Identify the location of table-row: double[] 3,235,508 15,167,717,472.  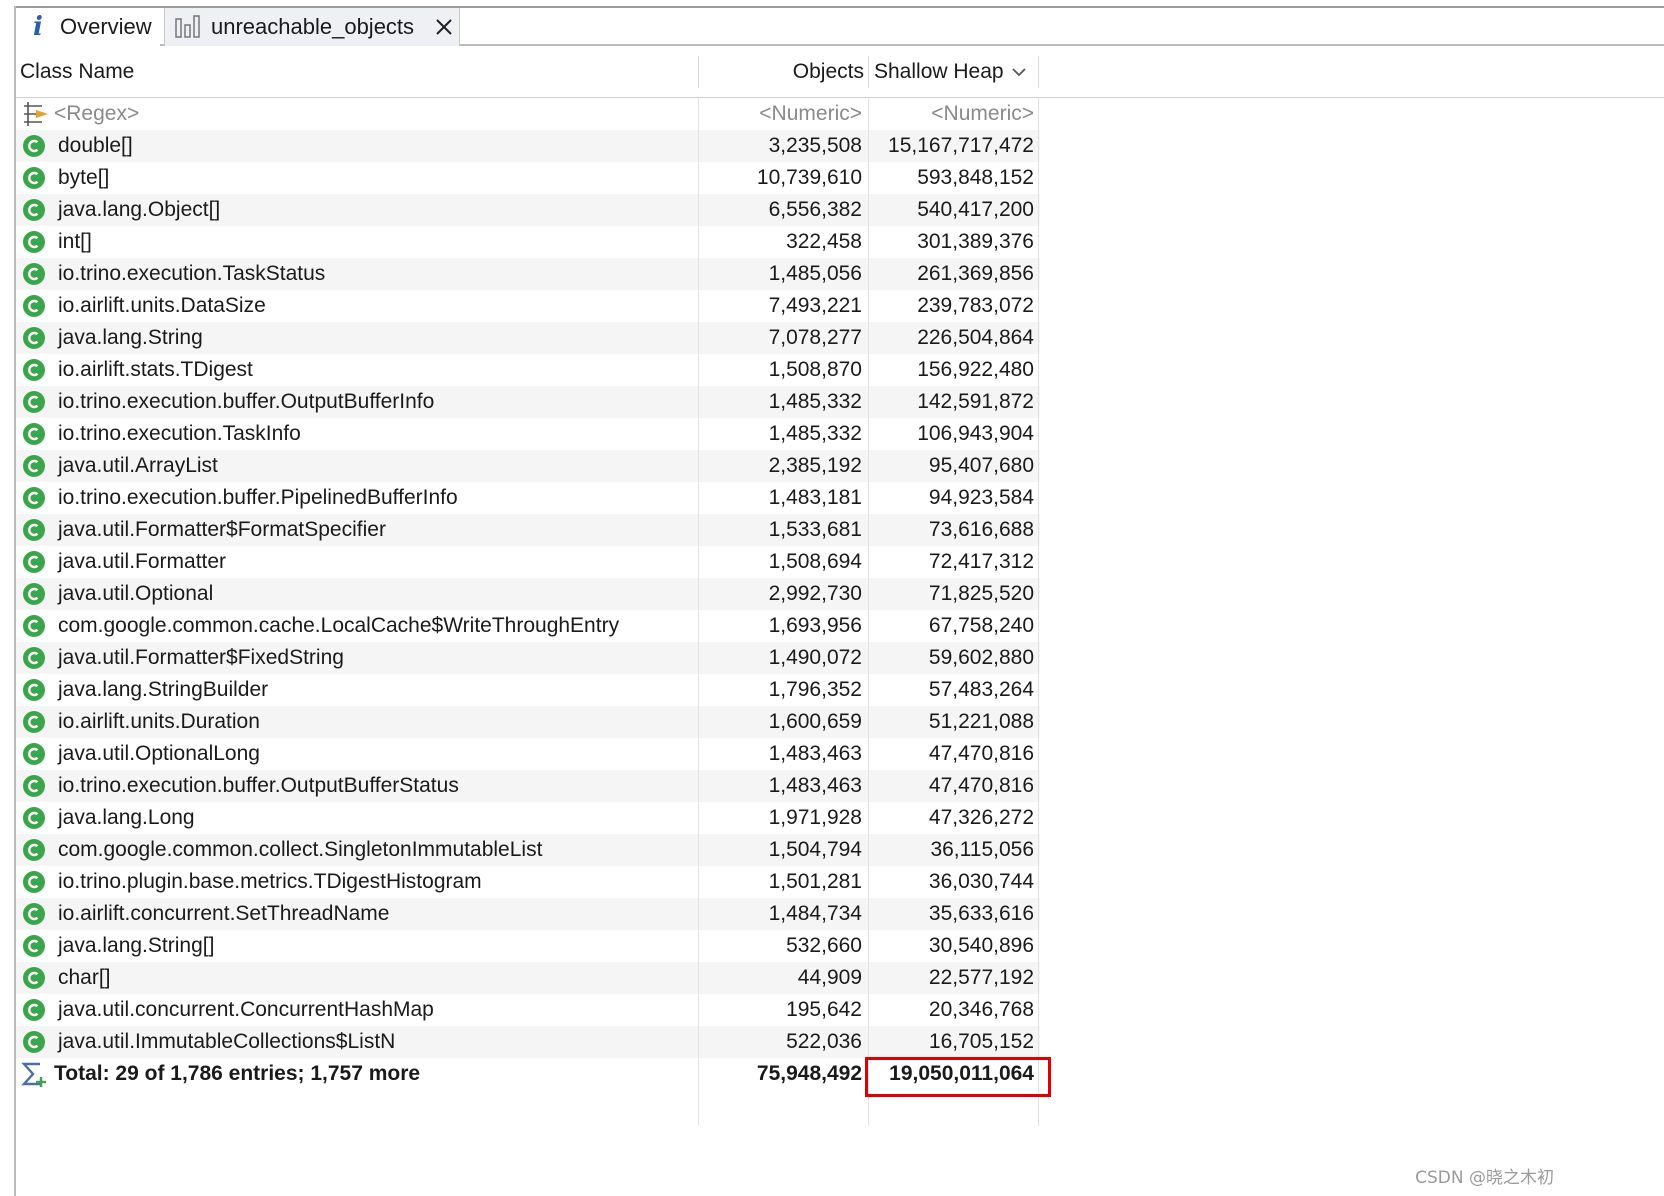
(840, 146).